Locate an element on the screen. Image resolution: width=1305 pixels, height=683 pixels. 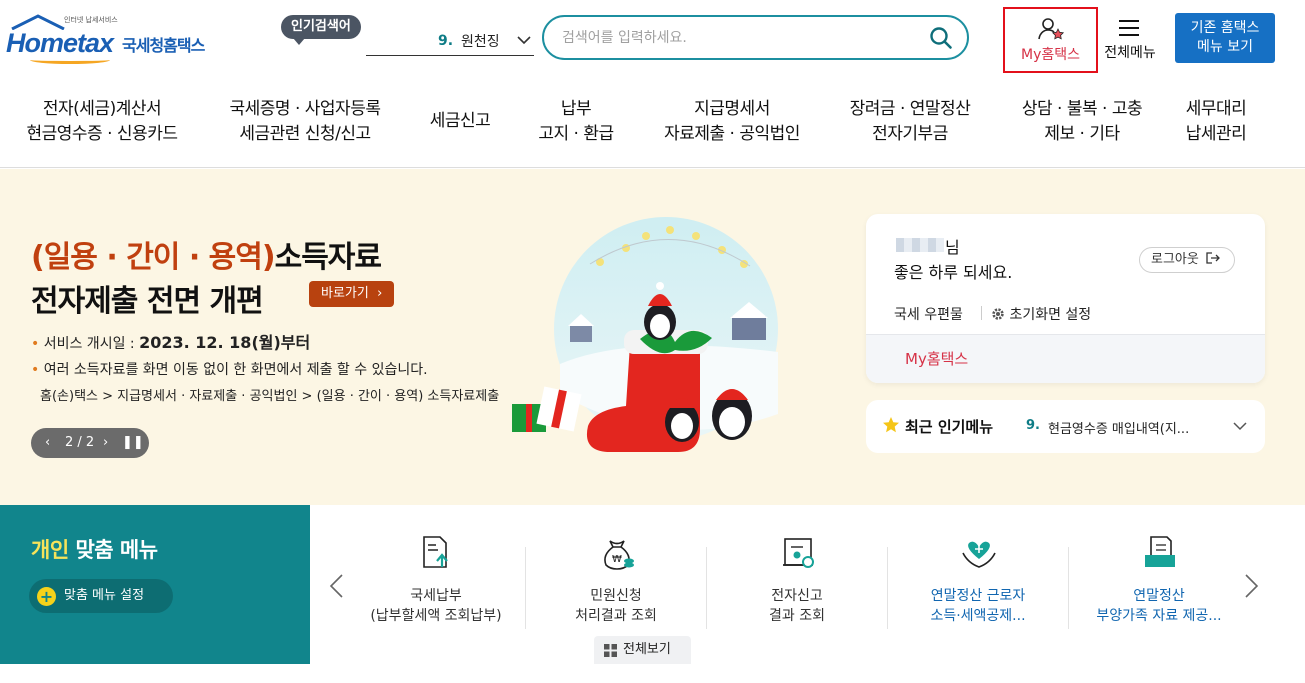
logout-icon is located at coordinates (1213, 258).